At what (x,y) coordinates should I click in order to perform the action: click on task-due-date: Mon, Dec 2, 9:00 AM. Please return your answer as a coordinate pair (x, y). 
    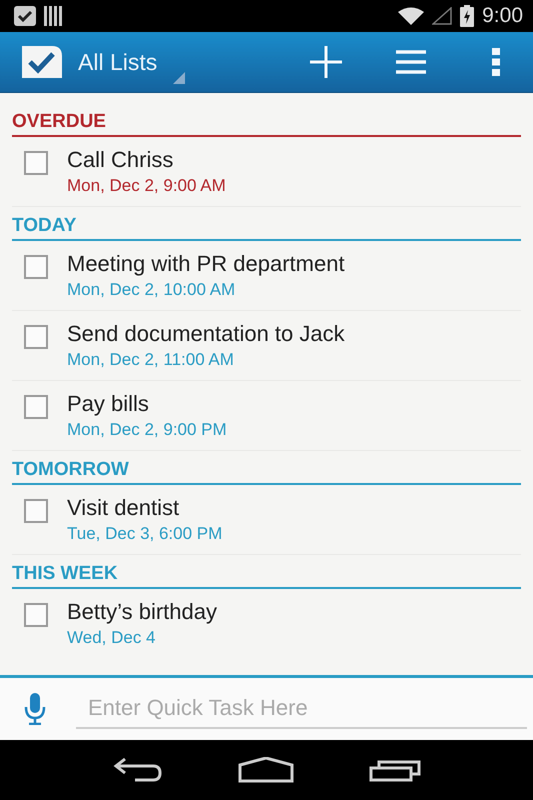
    Looking at the image, I should click on (146, 186).